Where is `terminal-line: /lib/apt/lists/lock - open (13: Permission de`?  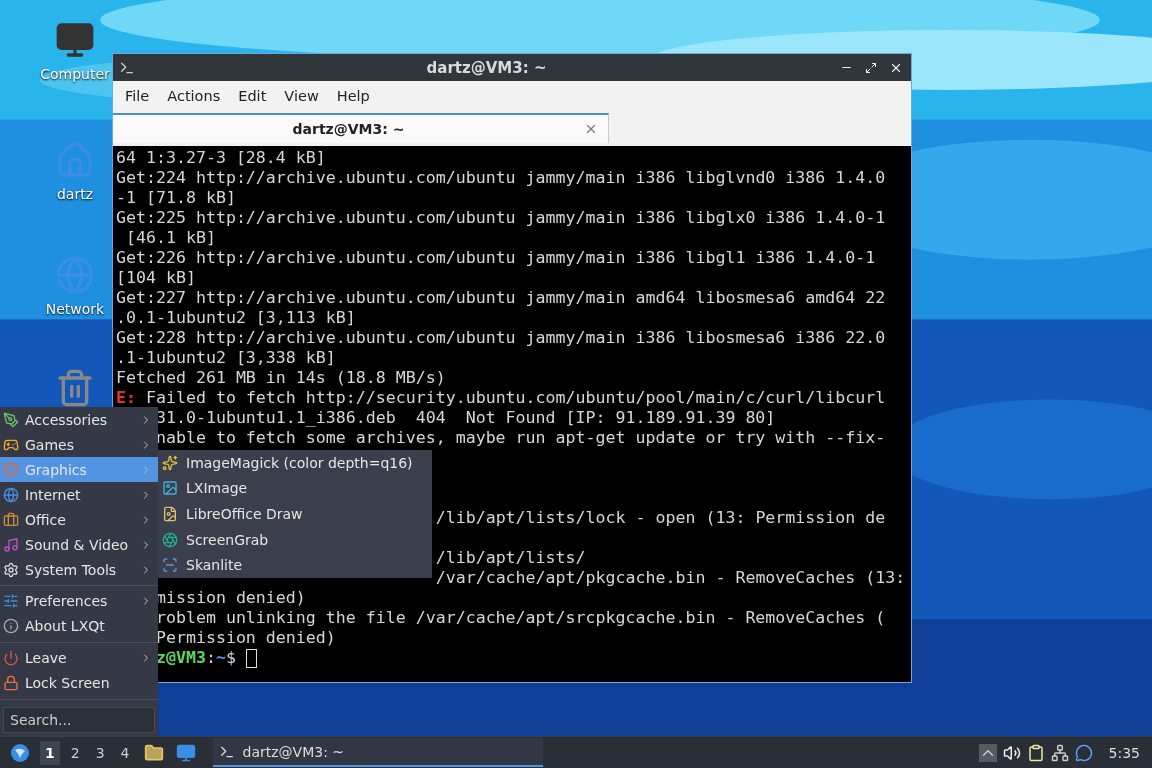
terminal-line: /lib/apt/lists/lock - open (13: Permission de is located at coordinates (660, 518).